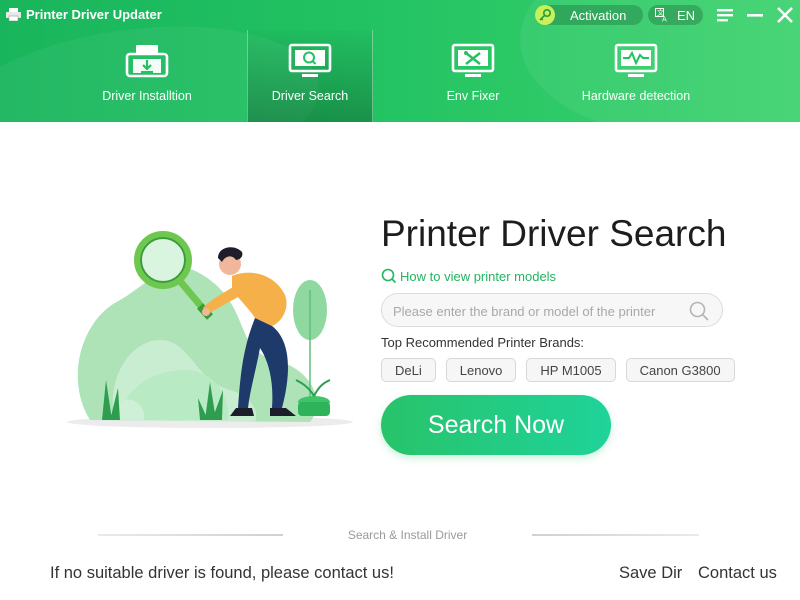 Image resolution: width=800 pixels, height=600 pixels. Describe the element at coordinates (407, 535) in the screenshot. I see `section-caption: Search & Install Driver` at that location.